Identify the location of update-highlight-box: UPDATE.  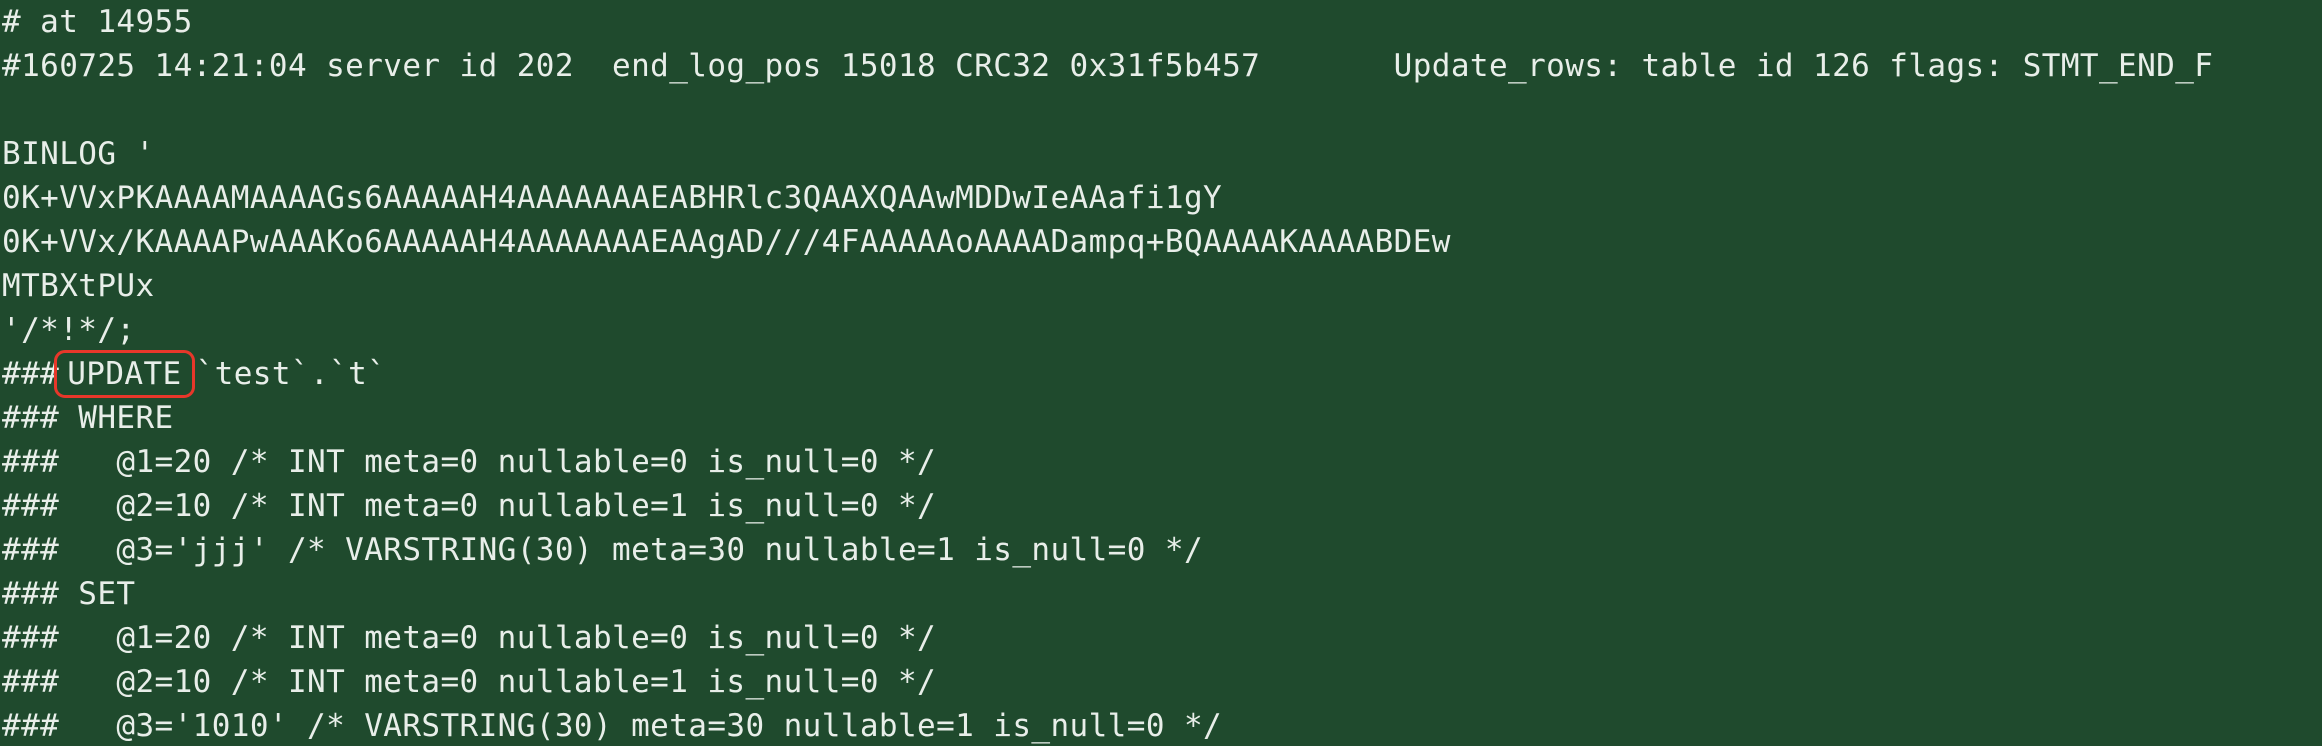
(124, 374).